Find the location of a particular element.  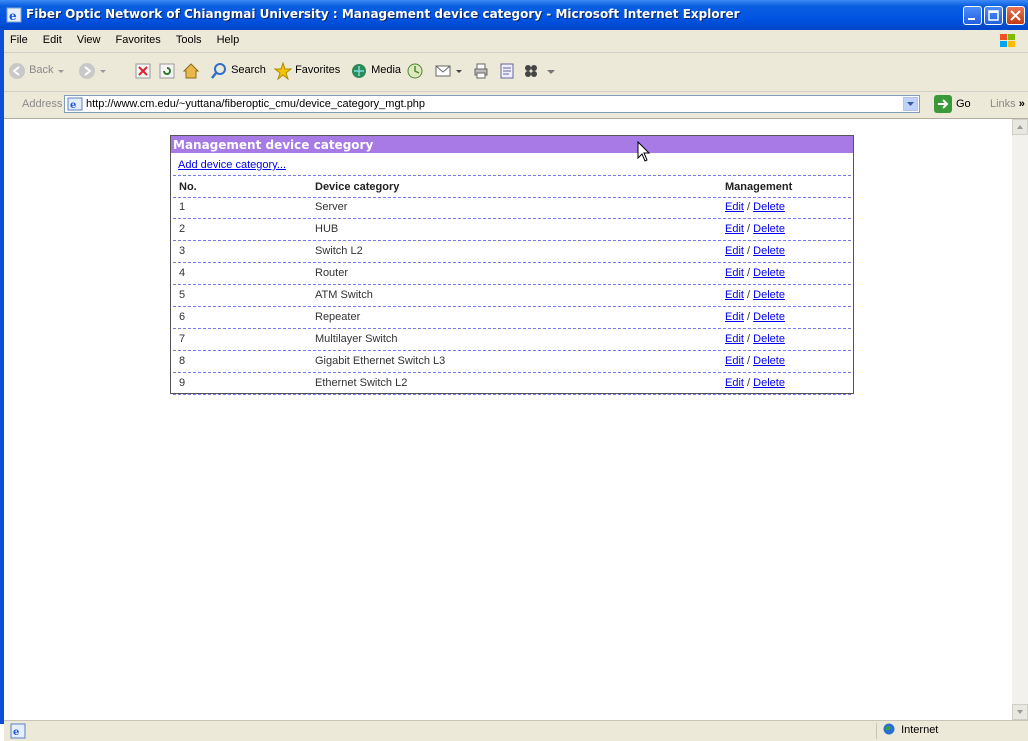

star-icon is located at coordinates (283, 71).